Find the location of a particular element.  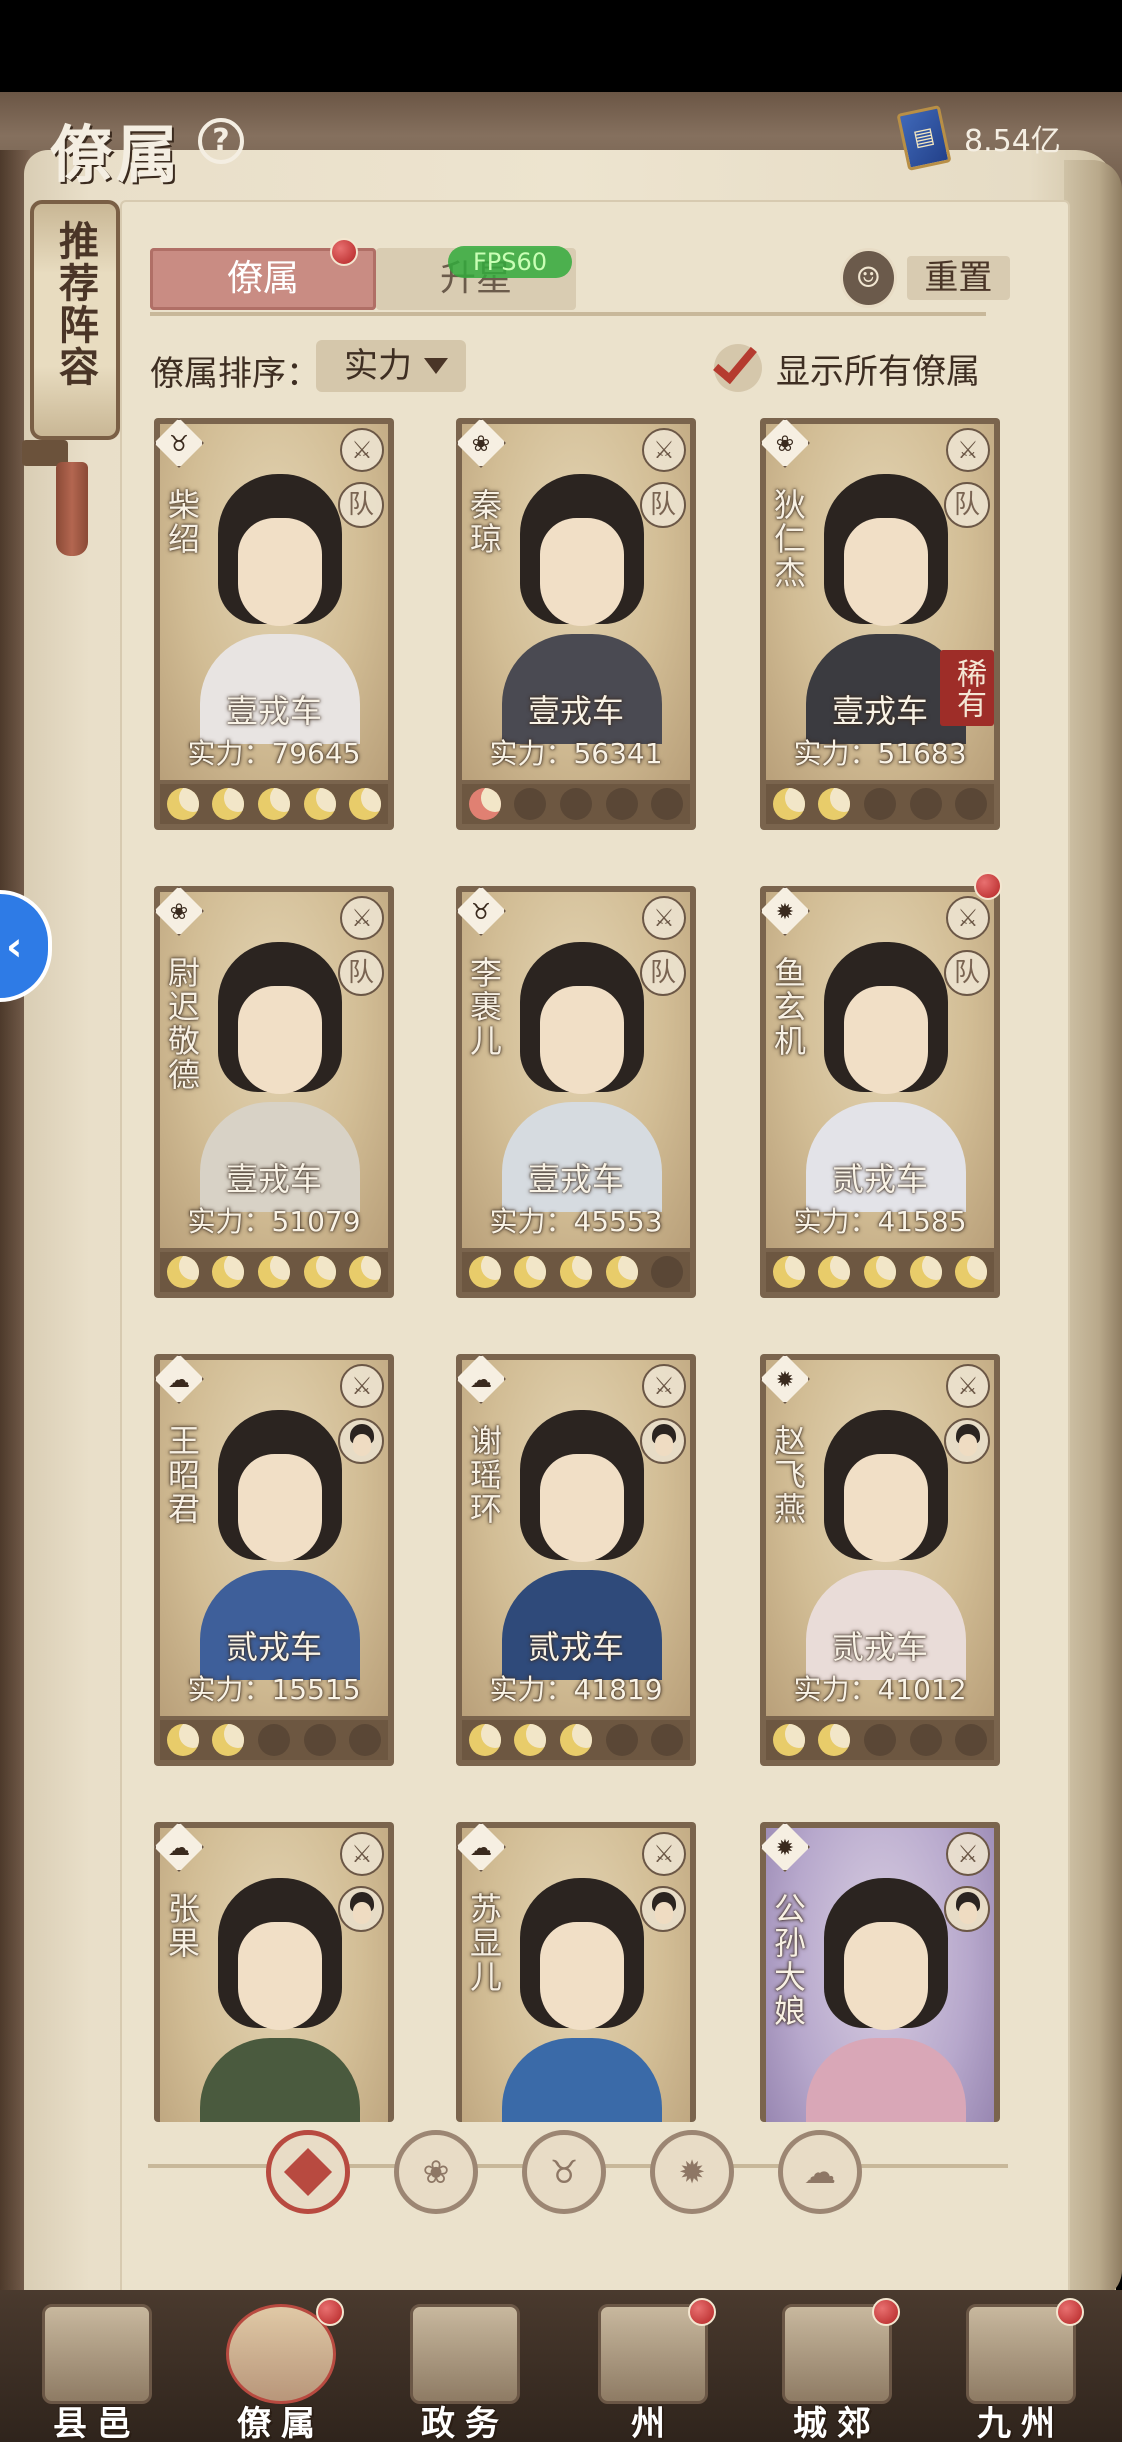

subordinate-card: ❀ ⚔ 队狄仁杰 稀有 壹戎车 实力：51683 is located at coordinates (880, 624).